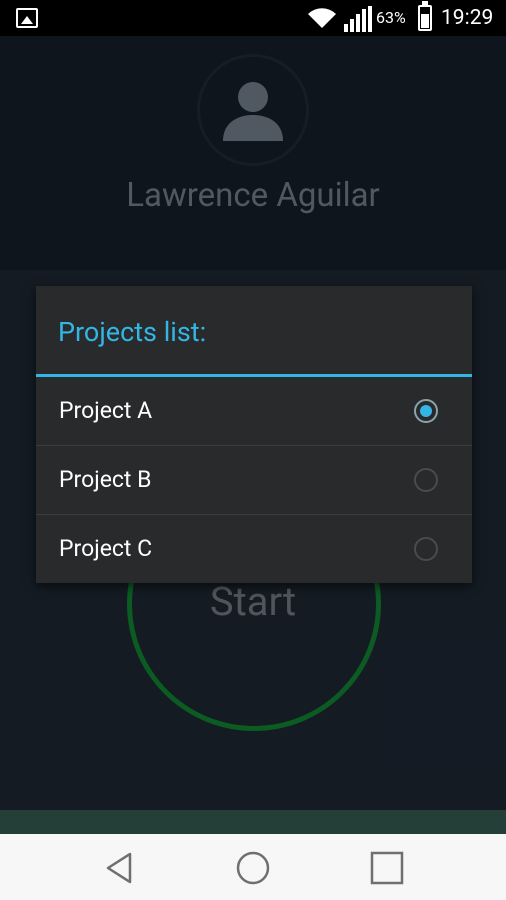  Describe the element at coordinates (27, 18) in the screenshot. I see `gallery-icon` at that location.